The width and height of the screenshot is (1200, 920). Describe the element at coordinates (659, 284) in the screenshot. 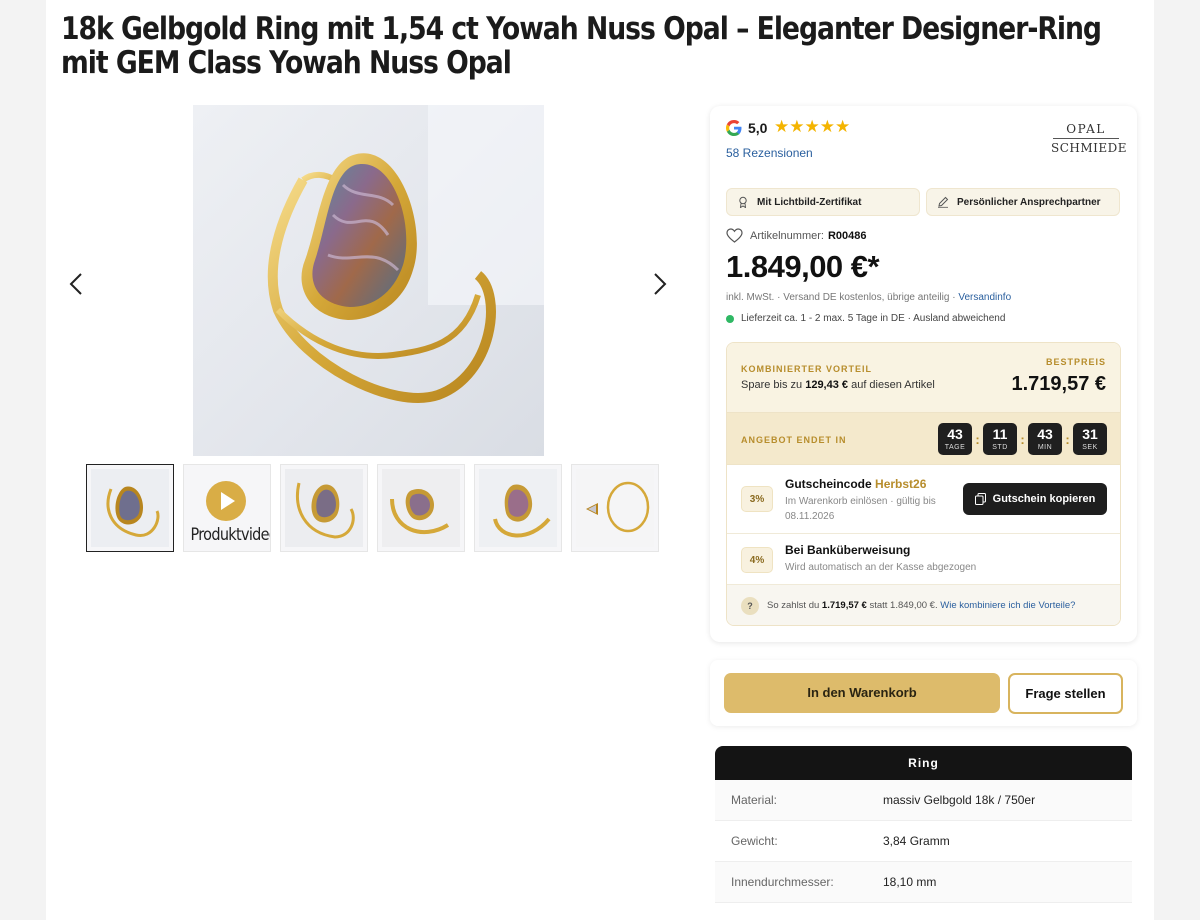

I see `gallery-next-arrow-icon` at that location.